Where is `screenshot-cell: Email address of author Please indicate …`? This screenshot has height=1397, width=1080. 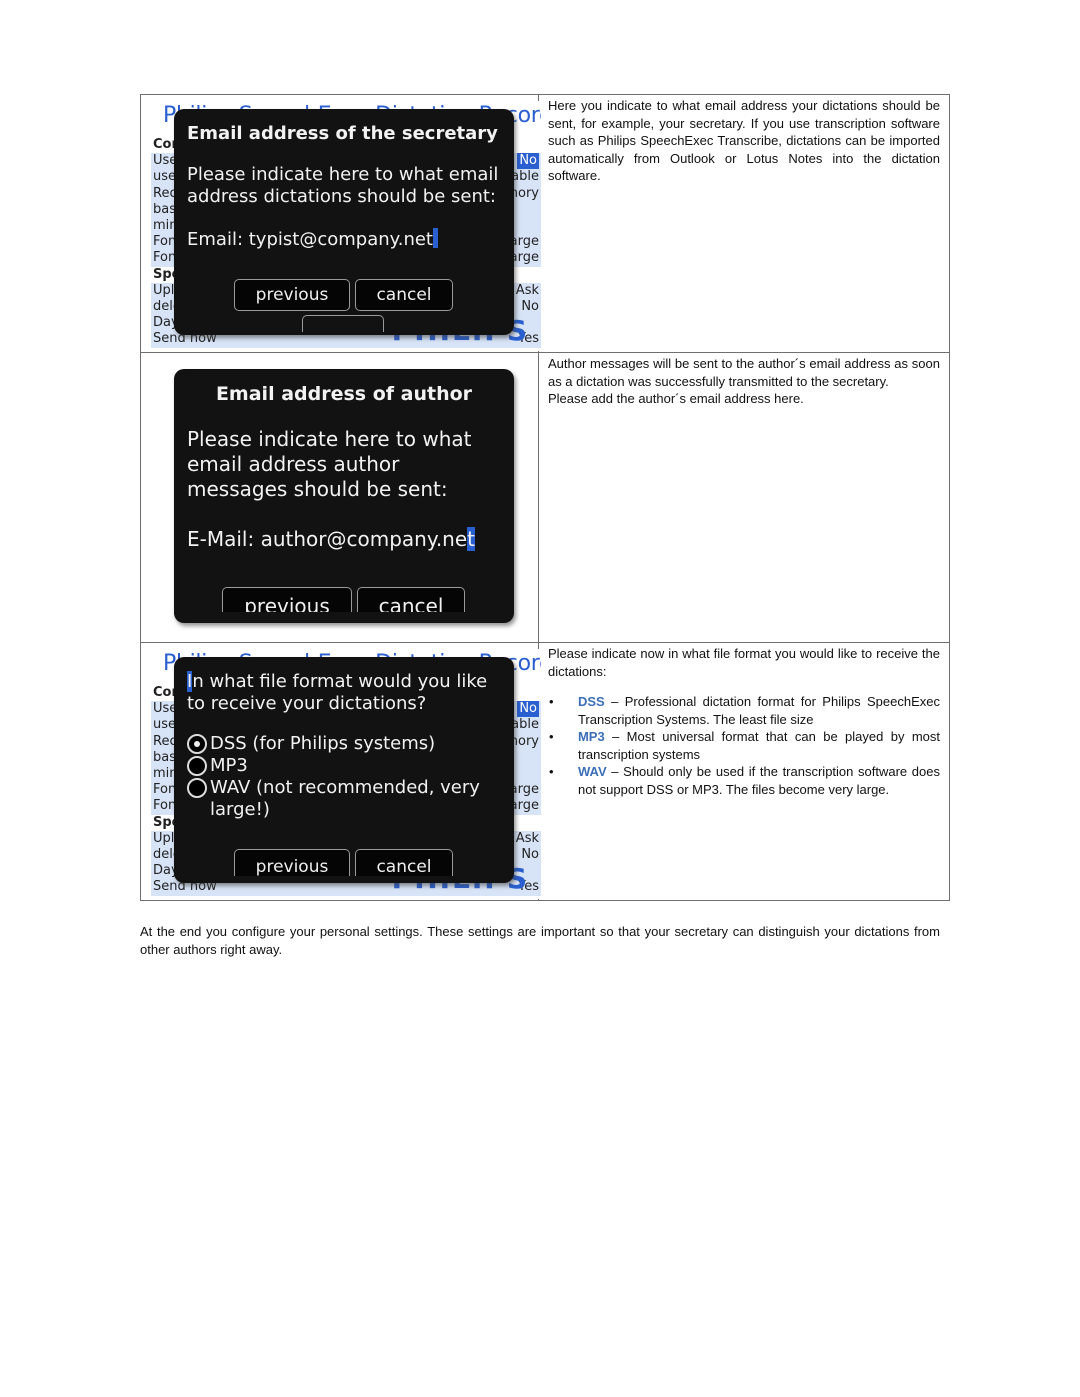
screenshot-cell: Email address of author Please indicate … is located at coordinates (339, 497).